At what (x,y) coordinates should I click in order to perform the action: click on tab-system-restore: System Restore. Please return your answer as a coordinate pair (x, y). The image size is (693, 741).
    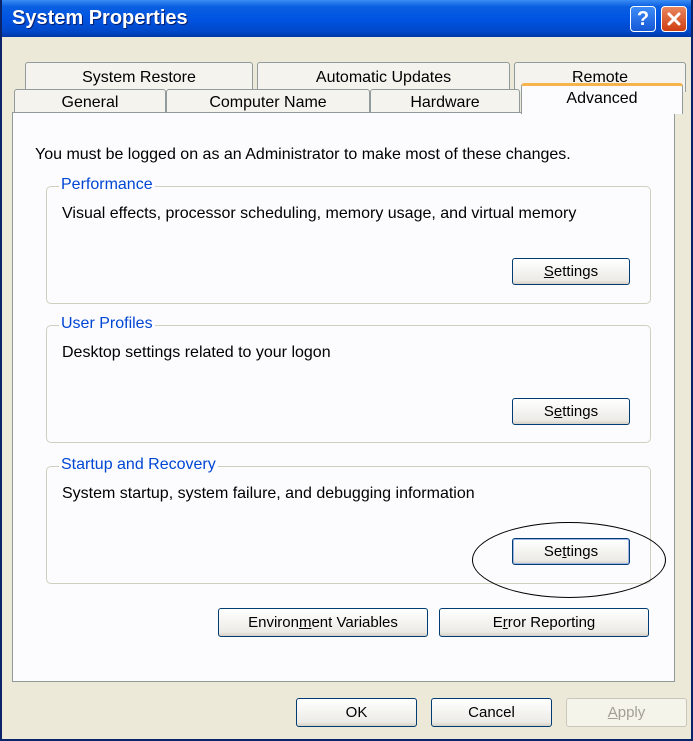
    Looking at the image, I should click on (139, 77).